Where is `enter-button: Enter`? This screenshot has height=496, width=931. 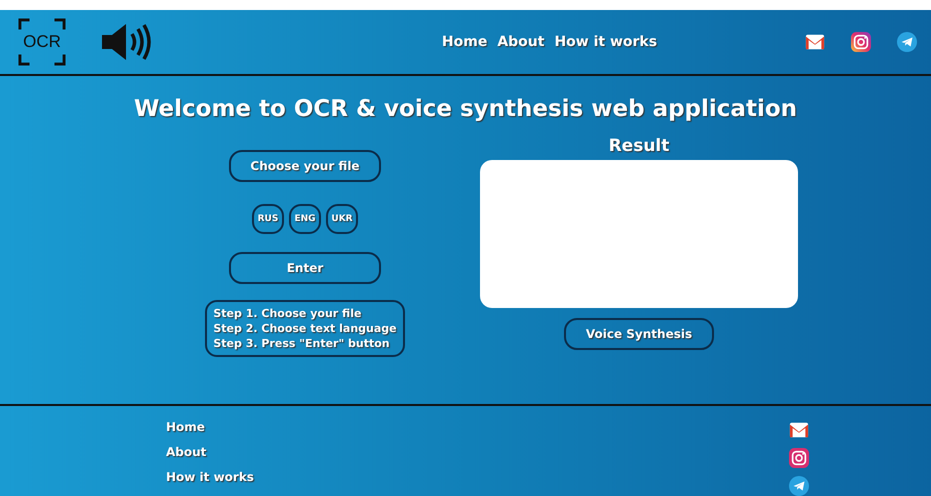
enter-button: Enter is located at coordinates (305, 268).